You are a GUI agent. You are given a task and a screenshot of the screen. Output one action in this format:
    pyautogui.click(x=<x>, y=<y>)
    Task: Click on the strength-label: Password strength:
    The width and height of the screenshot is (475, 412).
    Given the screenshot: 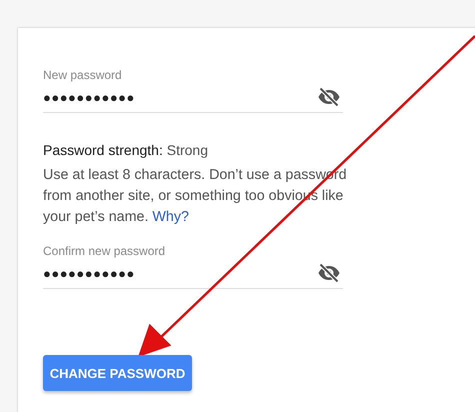 What is the action you would take?
    pyautogui.click(x=103, y=150)
    